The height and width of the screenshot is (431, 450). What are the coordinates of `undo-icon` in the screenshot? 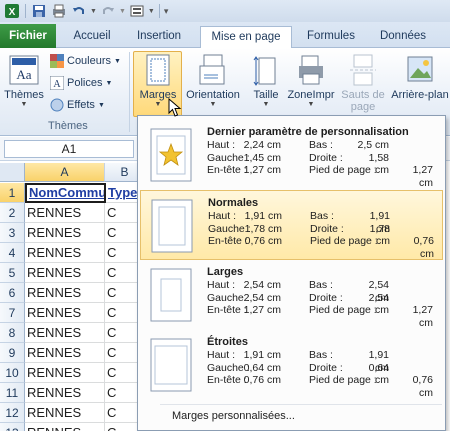 It's located at (79, 11).